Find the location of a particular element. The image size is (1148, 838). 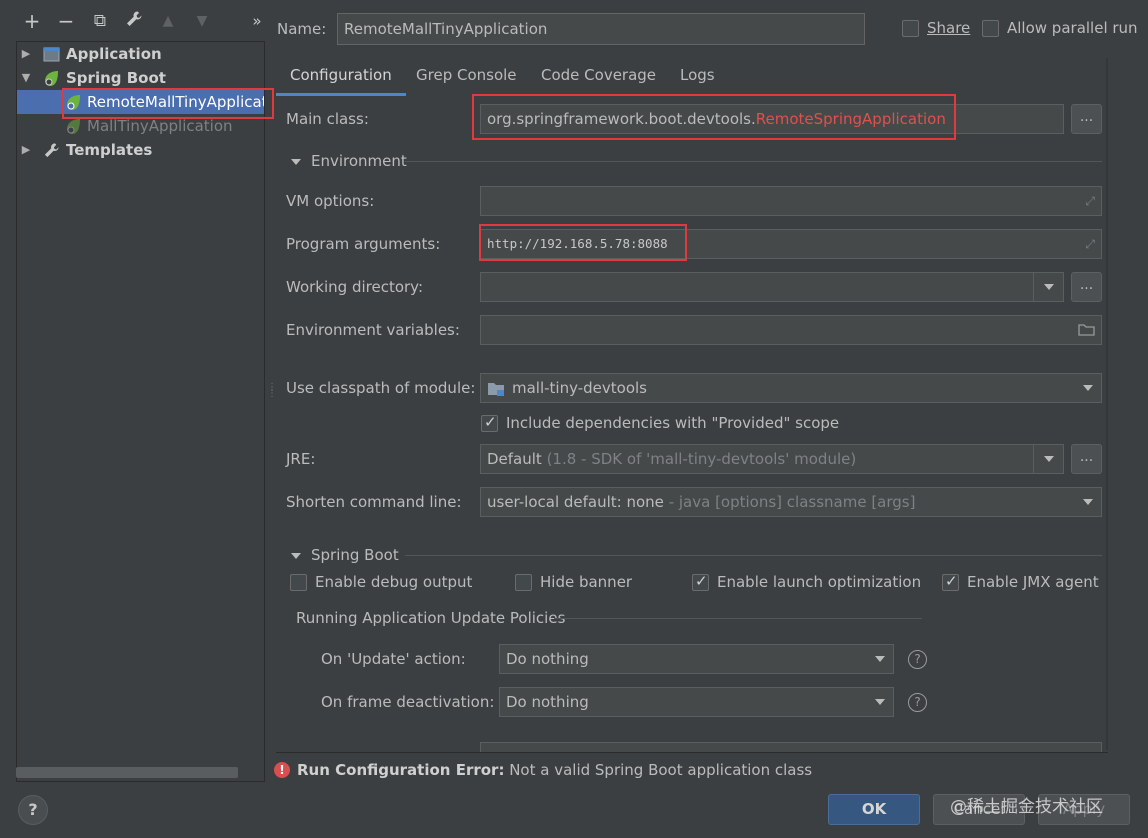

tab-configuration: Configuration is located at coordinates (341, 77).